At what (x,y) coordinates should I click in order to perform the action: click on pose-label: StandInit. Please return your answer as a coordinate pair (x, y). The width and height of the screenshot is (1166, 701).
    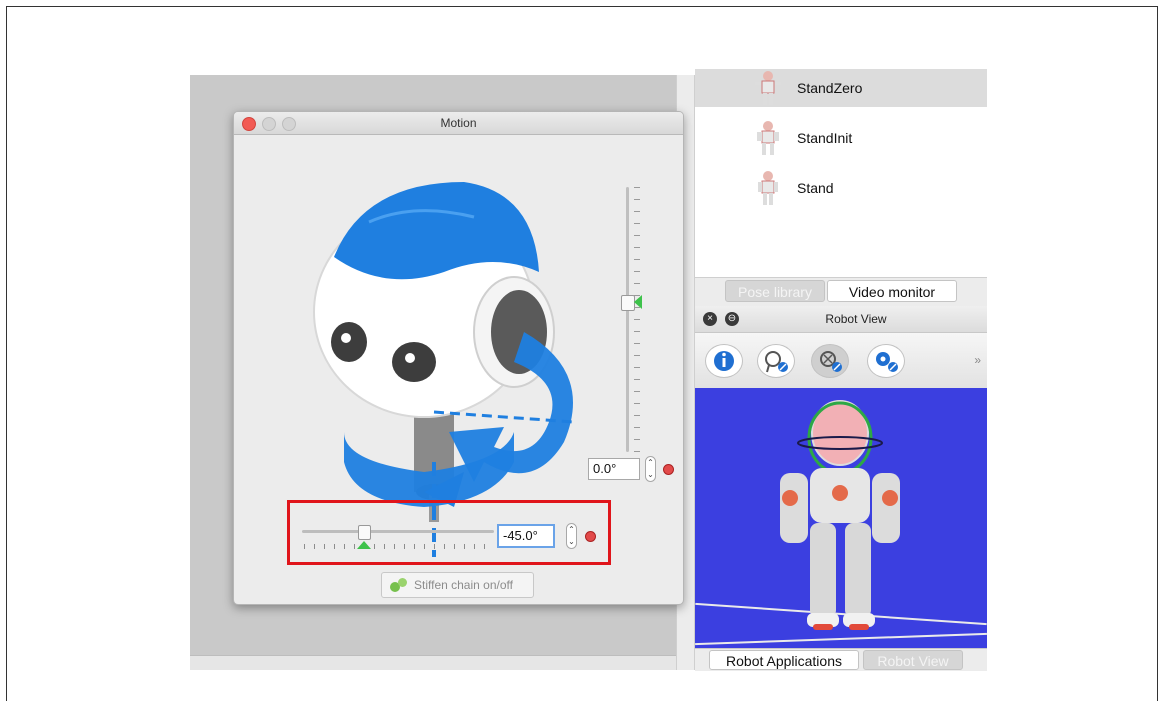
    Looking at the image, I should click on (825, 138).